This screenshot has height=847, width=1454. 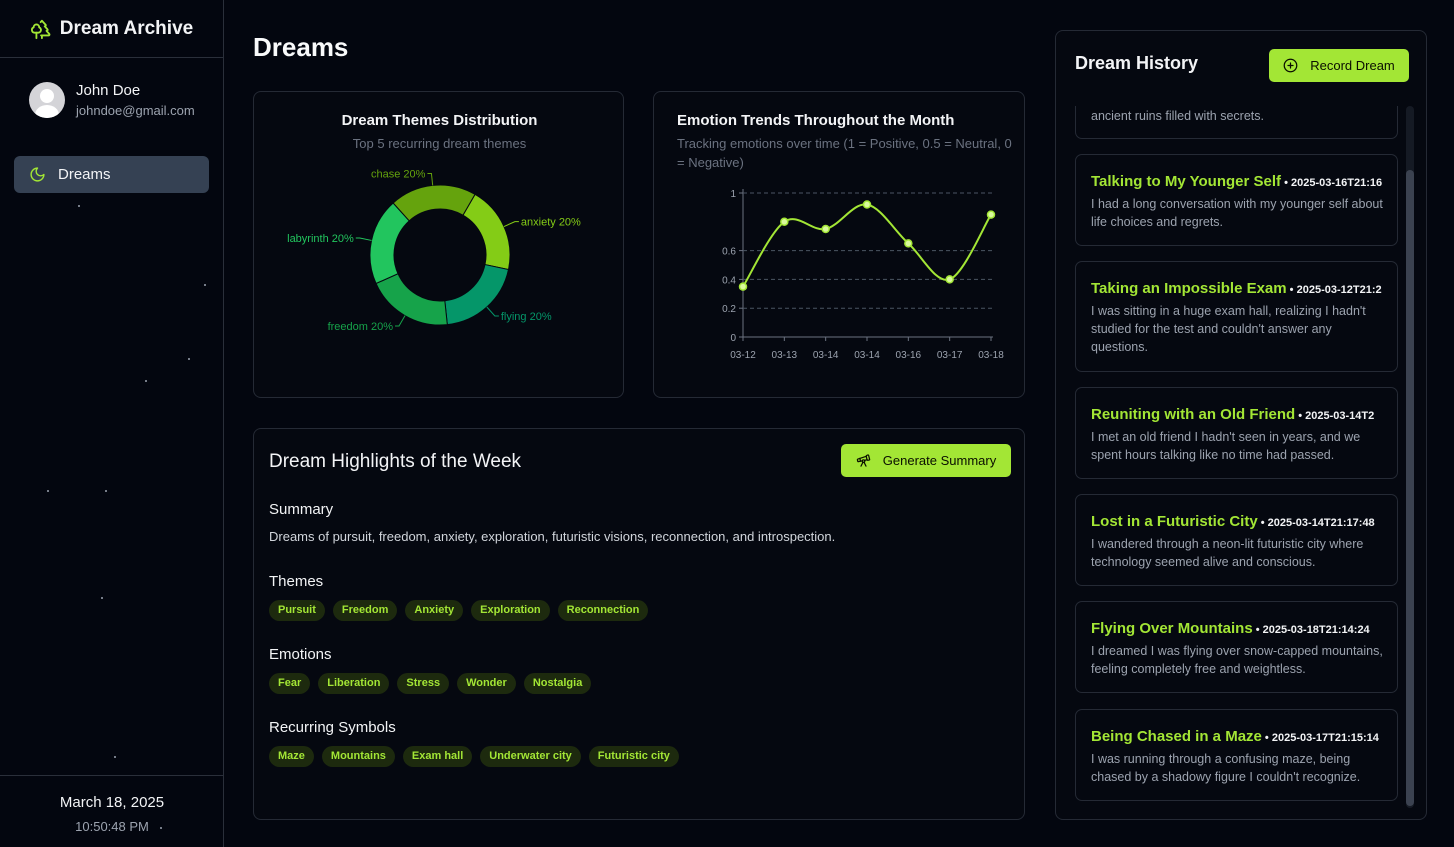 What do you see at coordinates (398, 174) in the screenshot?
I see `donut-label: chase 20%` at bounding box center [398, 174].